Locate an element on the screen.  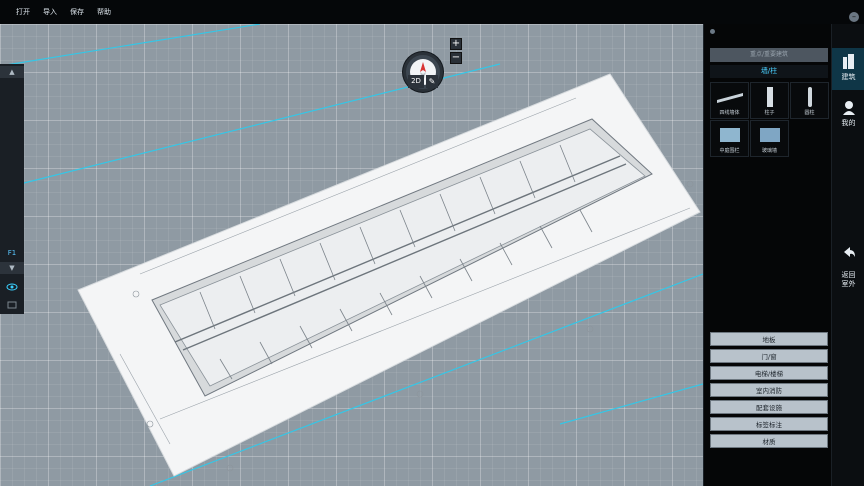
component-column: 柱子 is located at coordinates (769, 100).